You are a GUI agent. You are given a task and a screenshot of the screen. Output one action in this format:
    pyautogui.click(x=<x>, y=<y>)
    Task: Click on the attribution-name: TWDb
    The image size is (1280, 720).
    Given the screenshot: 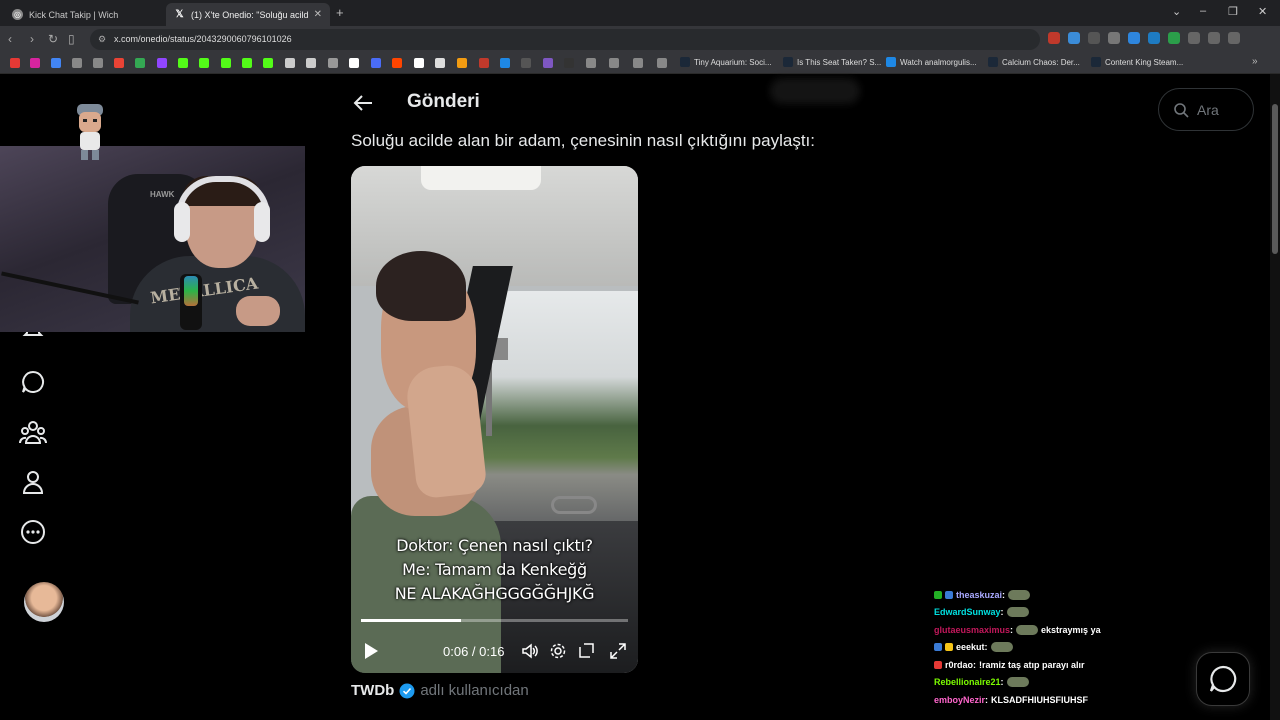 What is the action you would take?
    pyautogui.click(x=372, y=690)
    